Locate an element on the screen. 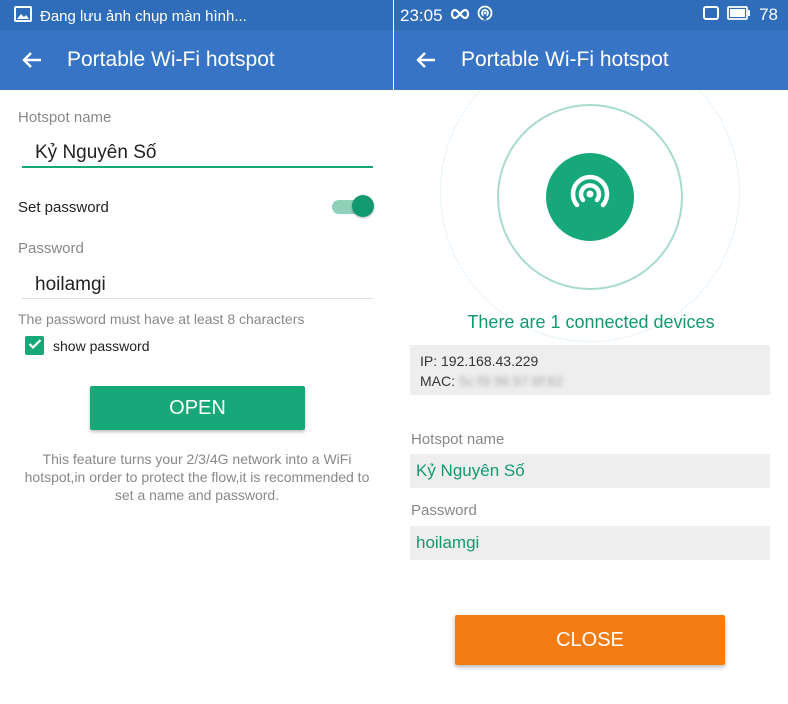 This screenshot has width=788, height=704. hotspot-name-value: Kỷ Nguyên Số is located at coordinates (590, 471).